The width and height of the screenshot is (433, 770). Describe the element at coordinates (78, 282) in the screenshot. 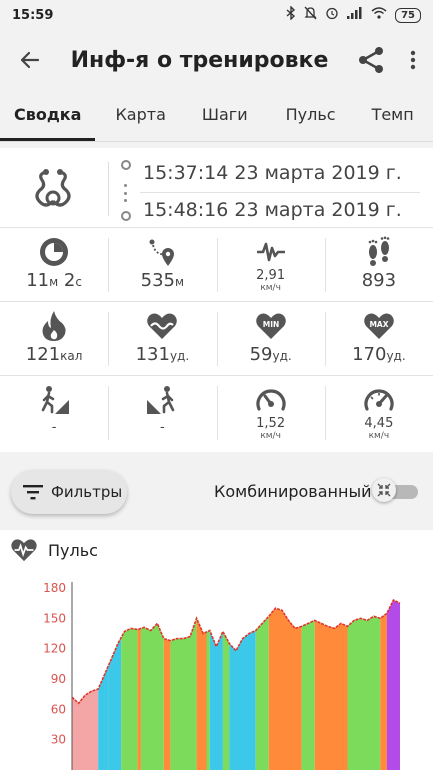

I see `duration-sec-unit: с` at that location.